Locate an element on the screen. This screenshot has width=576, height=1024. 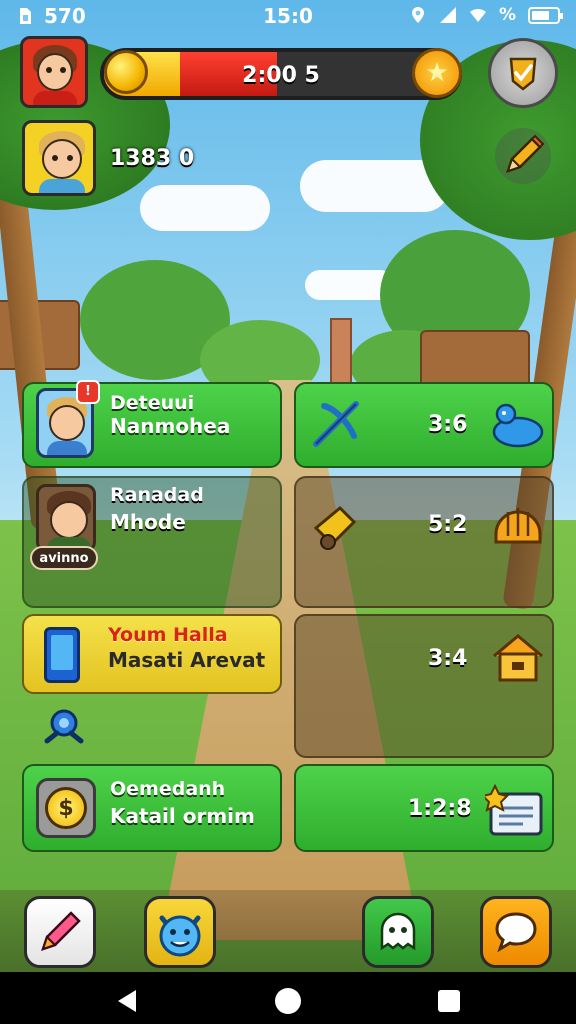
star-badge-icon: ★ is located at coordinates (437, 73).